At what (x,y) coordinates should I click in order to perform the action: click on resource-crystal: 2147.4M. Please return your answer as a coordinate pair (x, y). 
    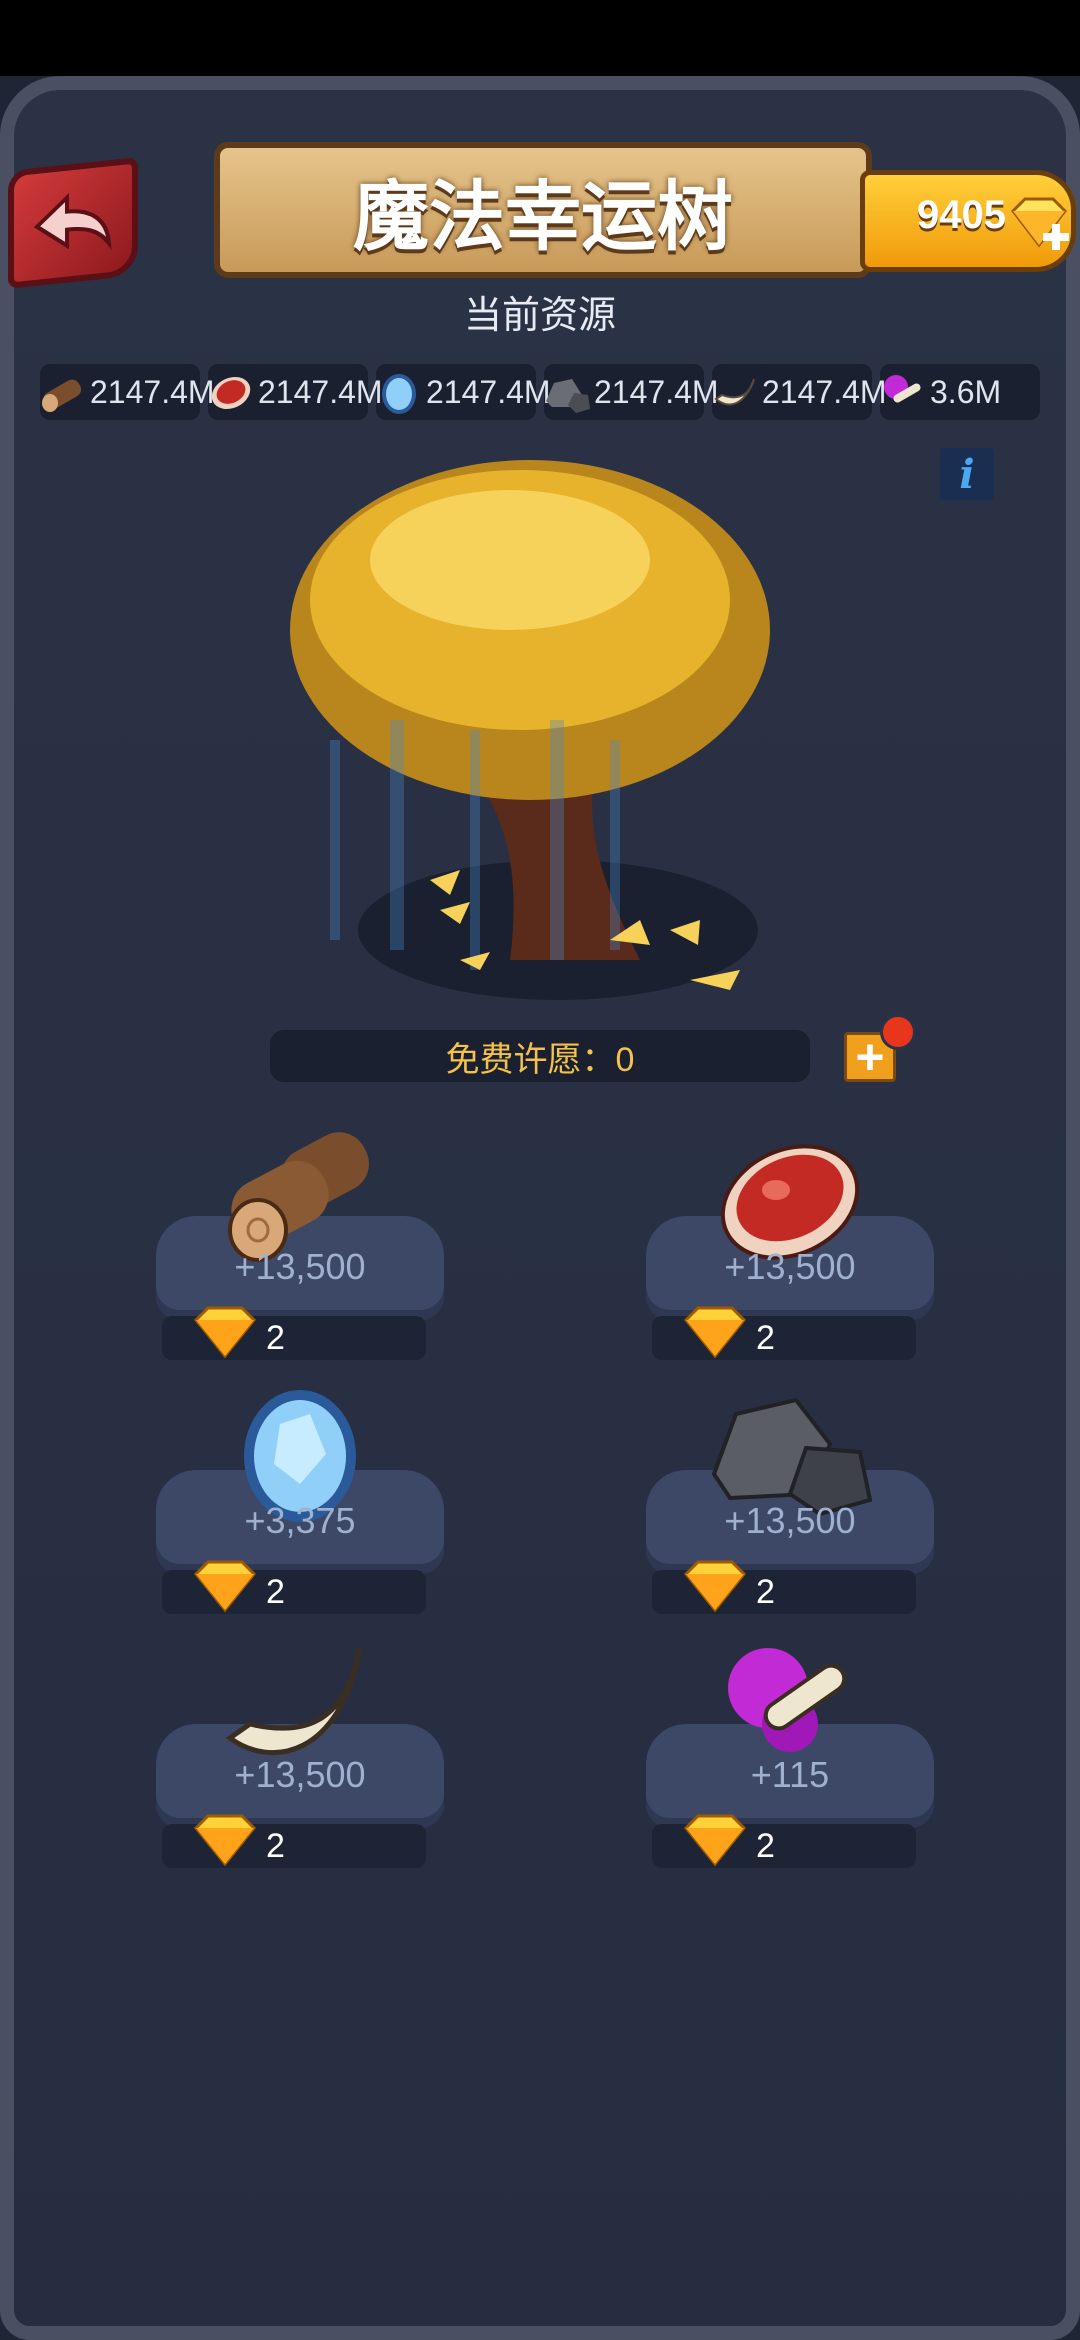
    Looking at the image, I should click on (461, 392).